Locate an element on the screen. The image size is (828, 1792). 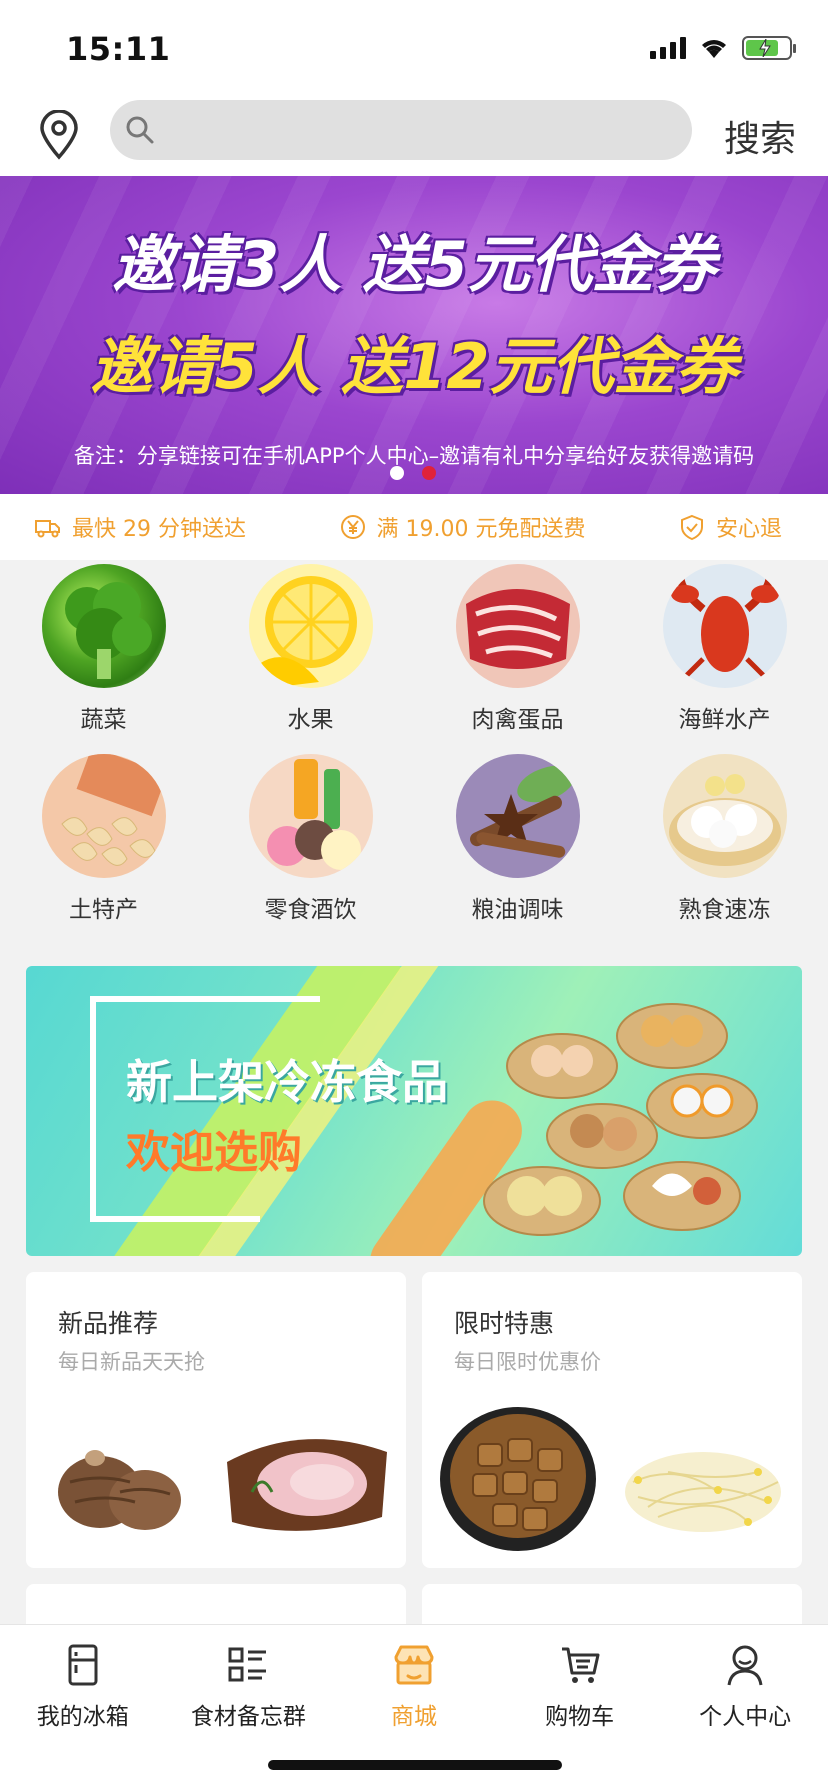
service-safe-return: 安心退 is located at coordinates (730, 527).